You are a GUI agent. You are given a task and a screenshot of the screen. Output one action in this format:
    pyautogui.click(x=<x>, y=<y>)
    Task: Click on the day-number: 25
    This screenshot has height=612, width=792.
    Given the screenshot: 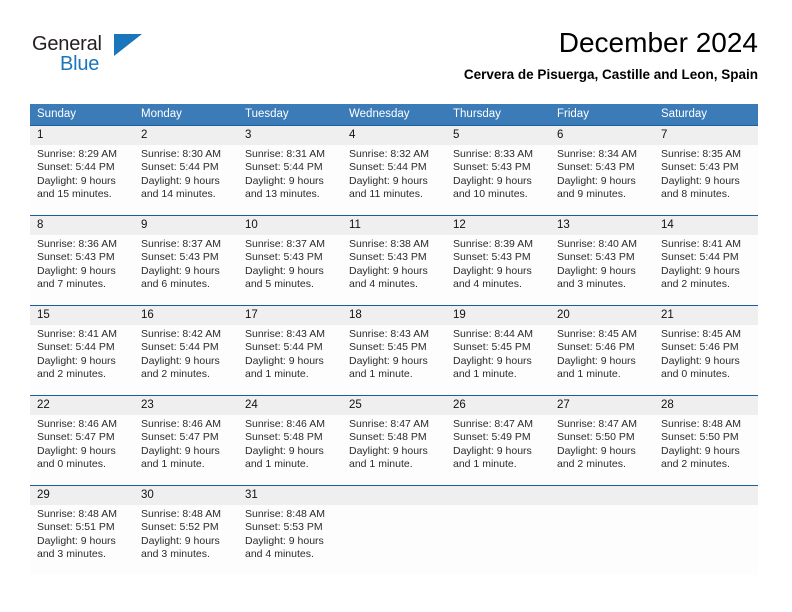 What is the action you would take?
    pyautogui.click(x=394, y=405)
    